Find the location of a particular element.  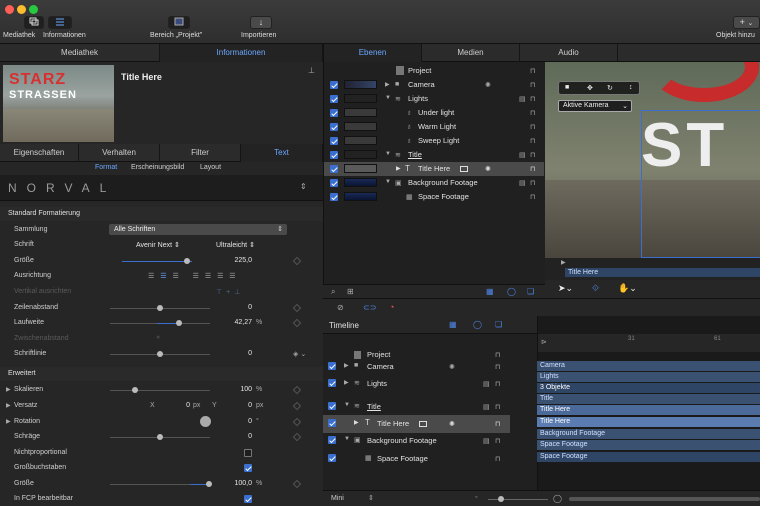

vertical-align-buttons: ⊤+⊥ is located at coordinates (230, 292).